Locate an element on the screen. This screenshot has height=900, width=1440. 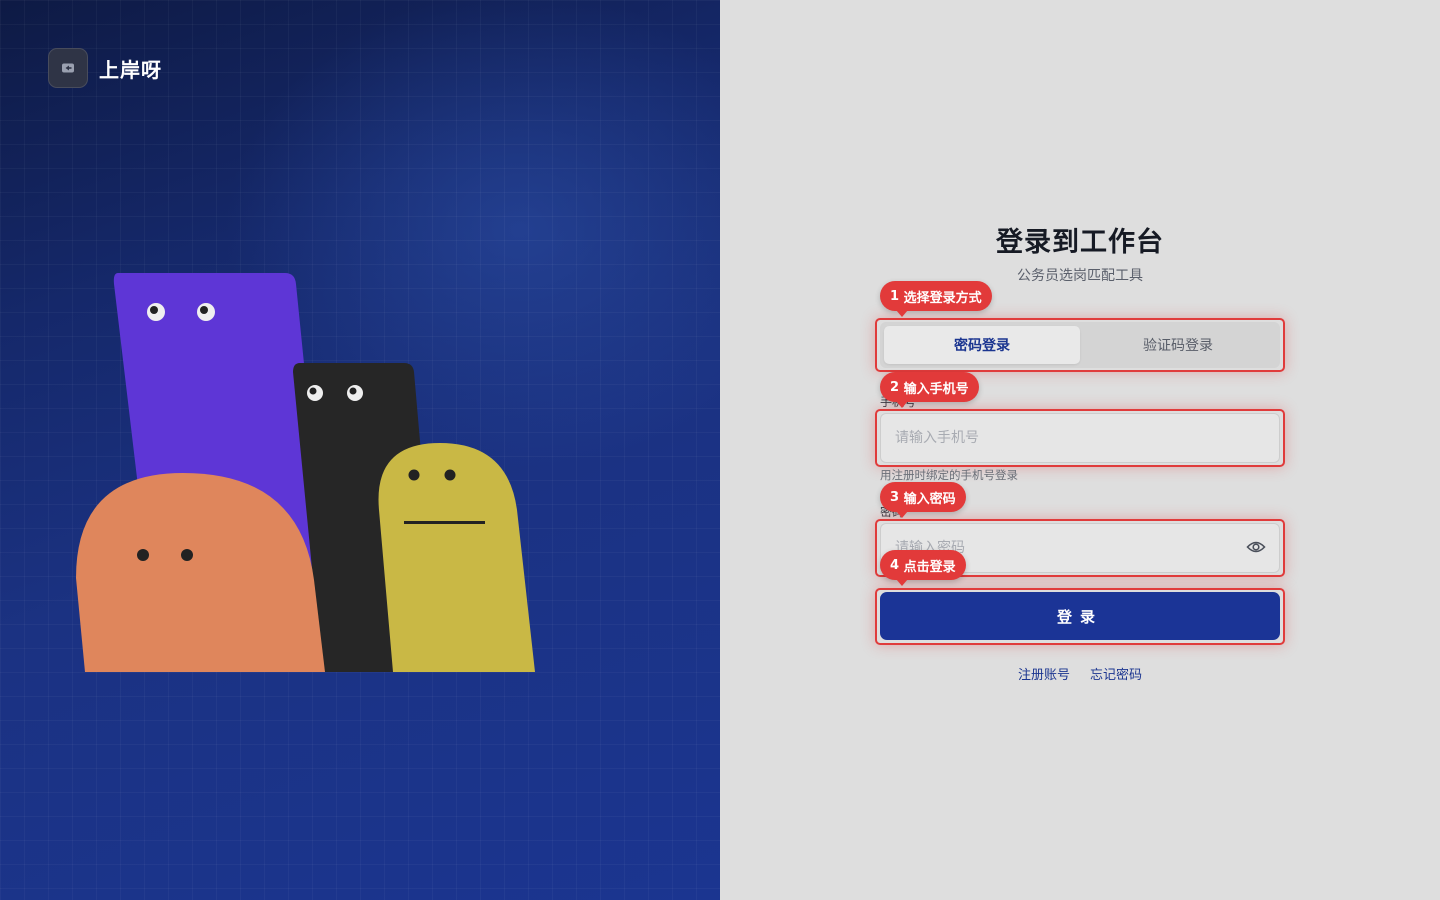
guide-step-number: 4 is located at coordinates (895, 565).